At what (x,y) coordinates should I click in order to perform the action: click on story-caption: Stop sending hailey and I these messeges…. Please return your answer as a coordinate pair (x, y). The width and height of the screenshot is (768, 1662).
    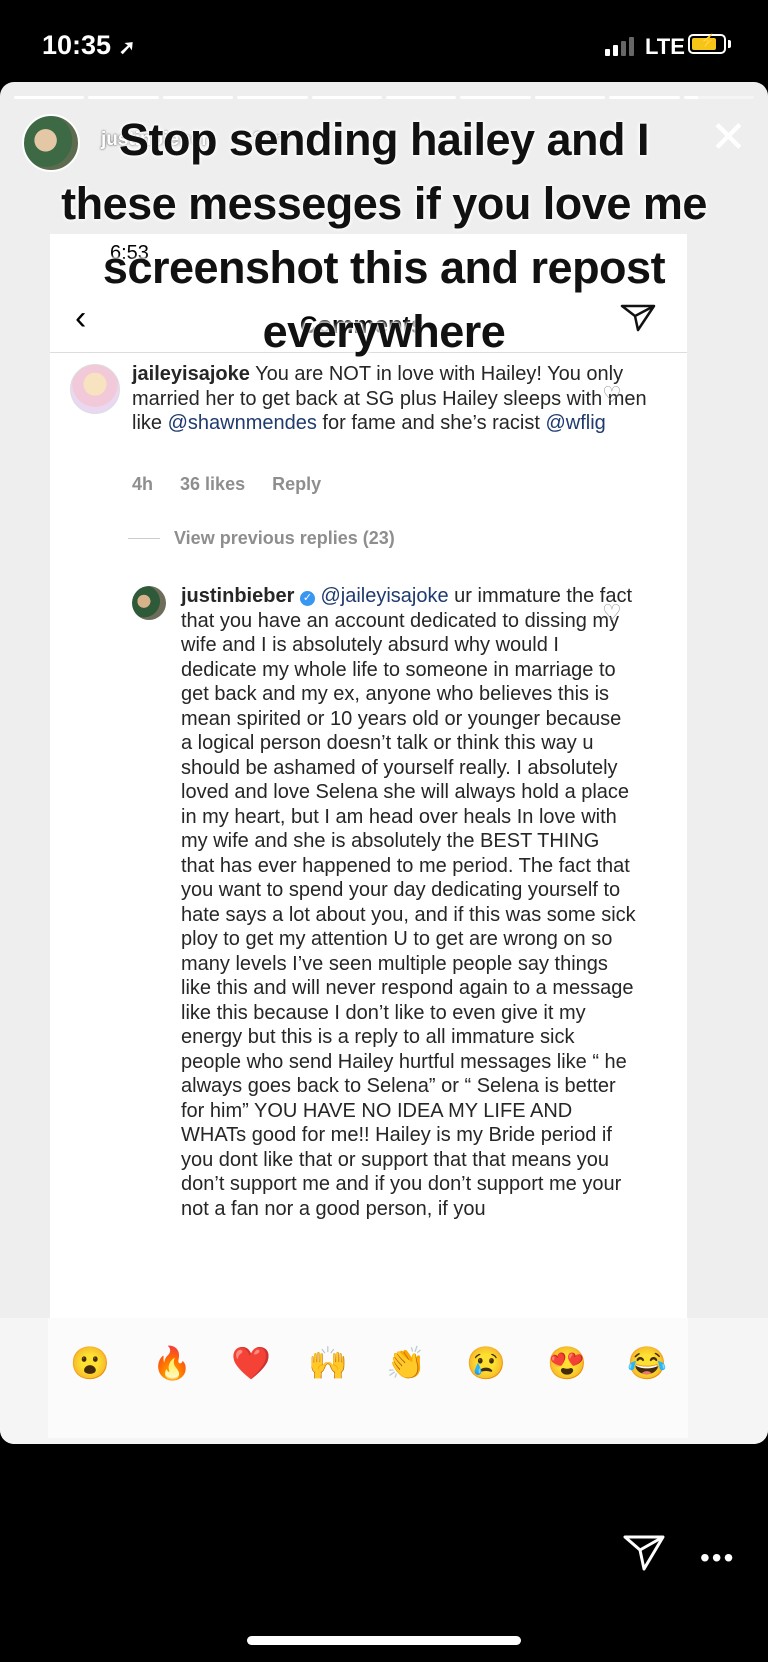
    Looking at the image, I should click on (384, 235).